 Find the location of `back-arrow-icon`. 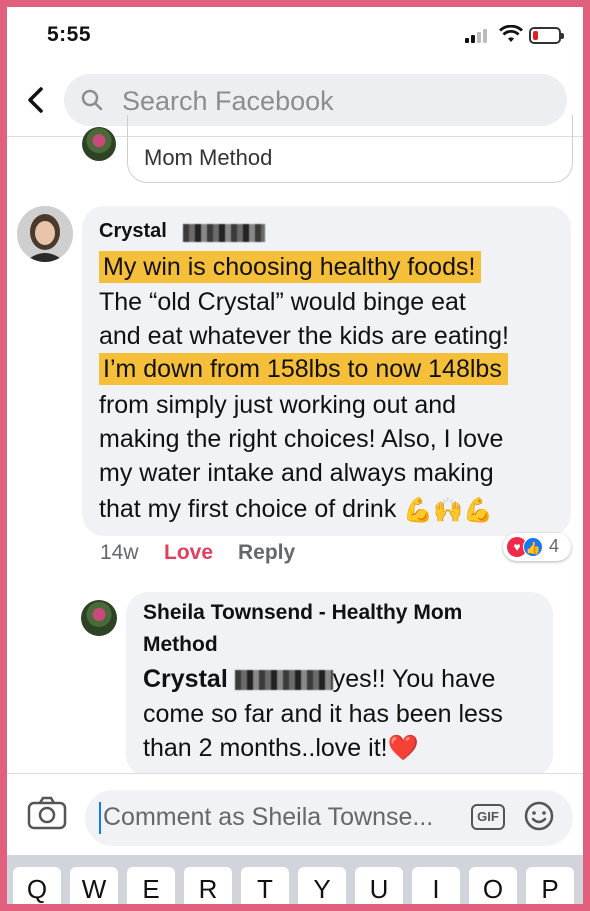

back-arrow-icon is located at coordinates (37, 100).